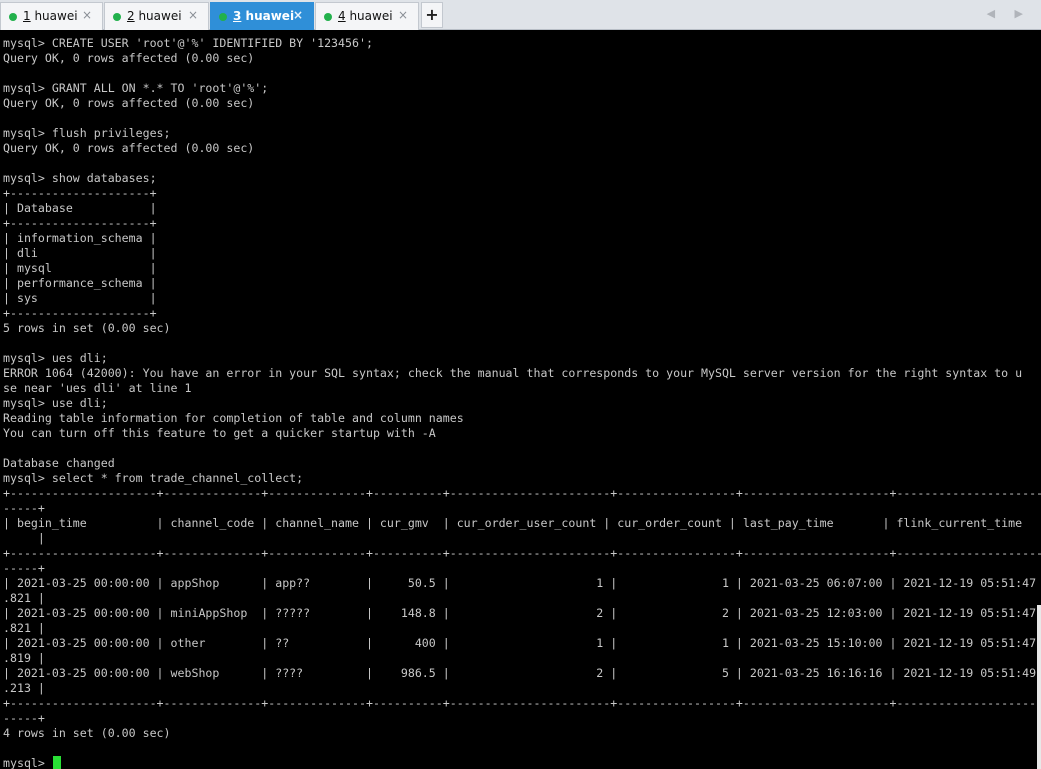 This screenshot has height=769, width=1041. I want to click on tab-label: 4 huawei, so click(365, 16).